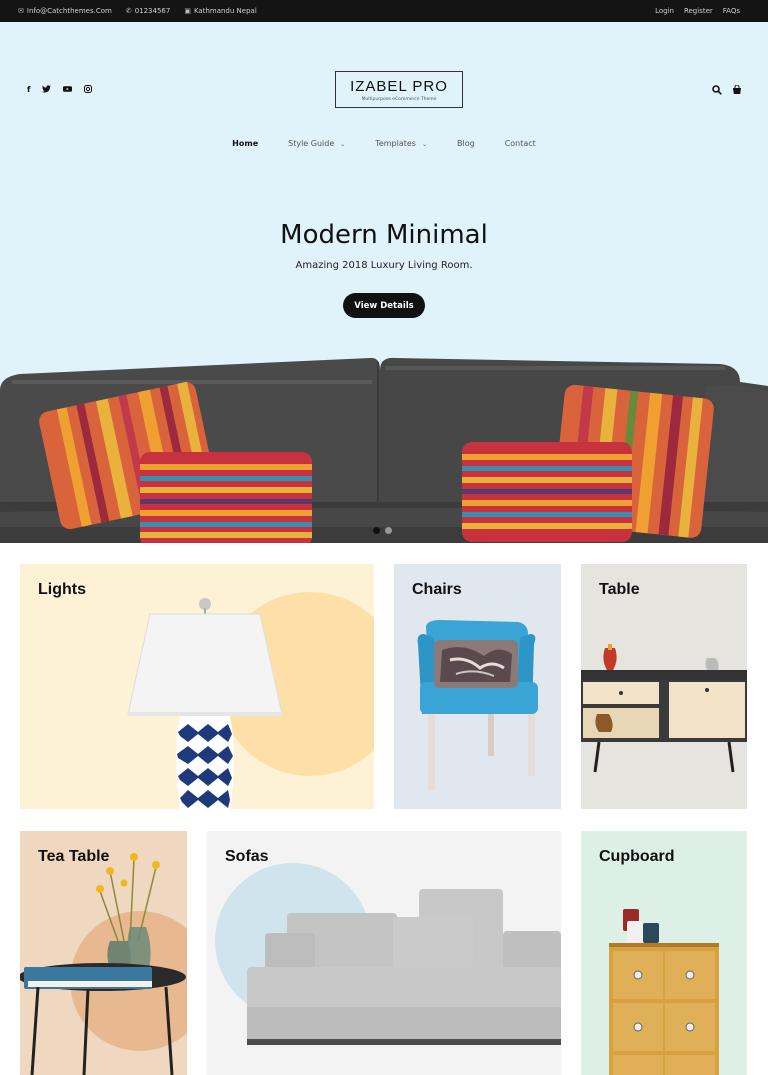 The image size is (768, 1075). I want to click on category-label: Lights, so click(62, 589).